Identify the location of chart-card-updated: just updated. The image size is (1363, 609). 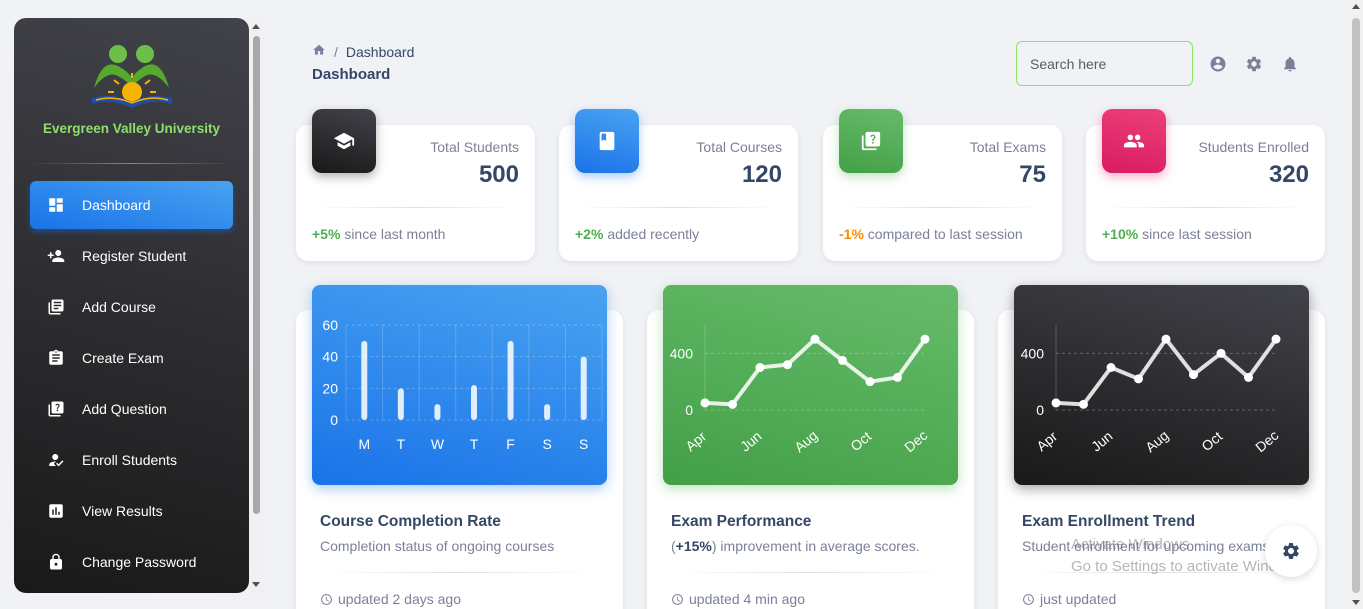
(1078, 599).